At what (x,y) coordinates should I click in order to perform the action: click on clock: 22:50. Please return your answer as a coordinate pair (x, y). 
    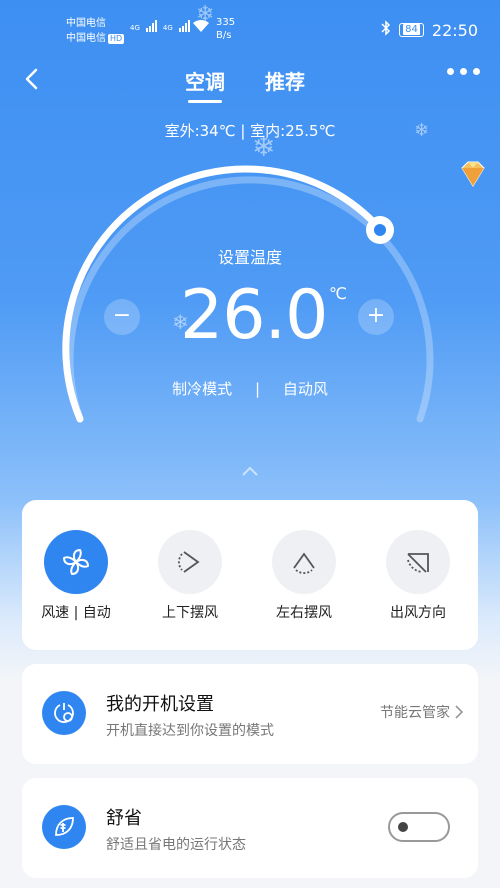
    Looking at the image, I should click on (454, 30).